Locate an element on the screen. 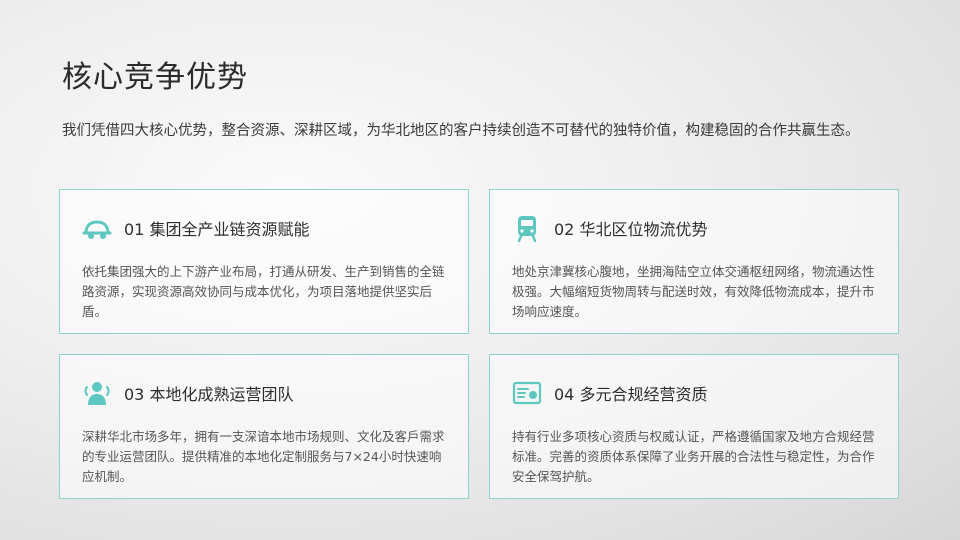 The height and width of the screenshot is (540, 960). page-title: 核心竞争优势 is located at coordinates (155, 77).